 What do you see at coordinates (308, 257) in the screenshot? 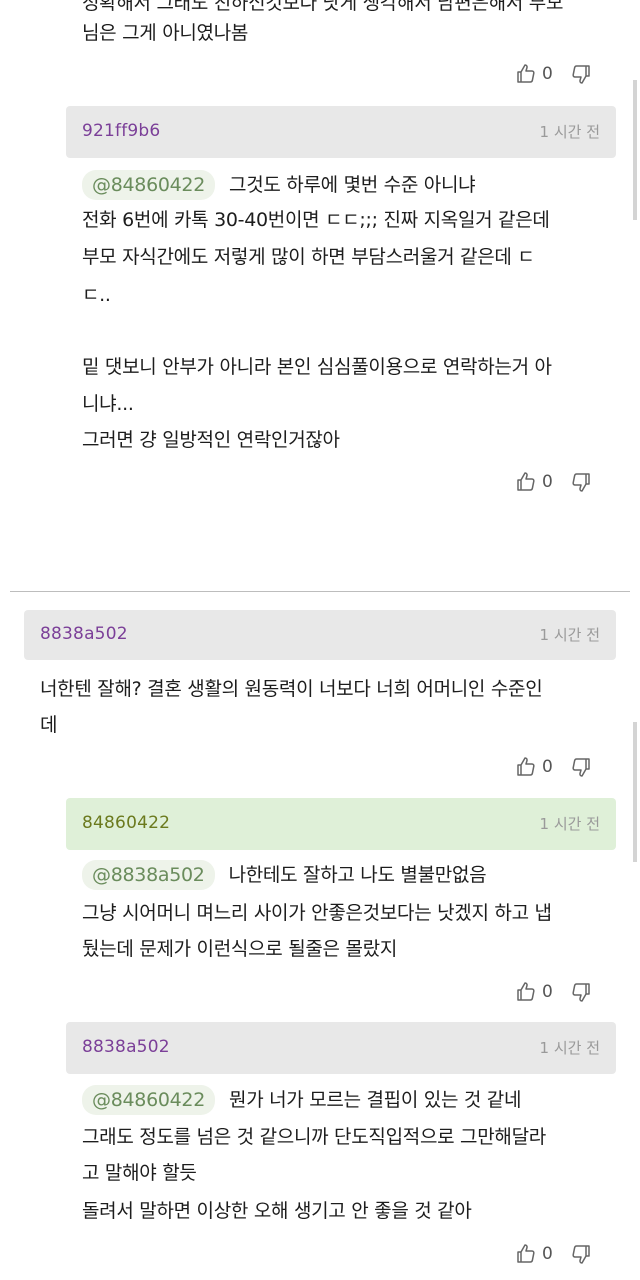
I see `reply-text: 부모 자식간에도 저렇게 많이 하면 부담스러울거 같은데 ㄷ` at bounding box center [308, 257].